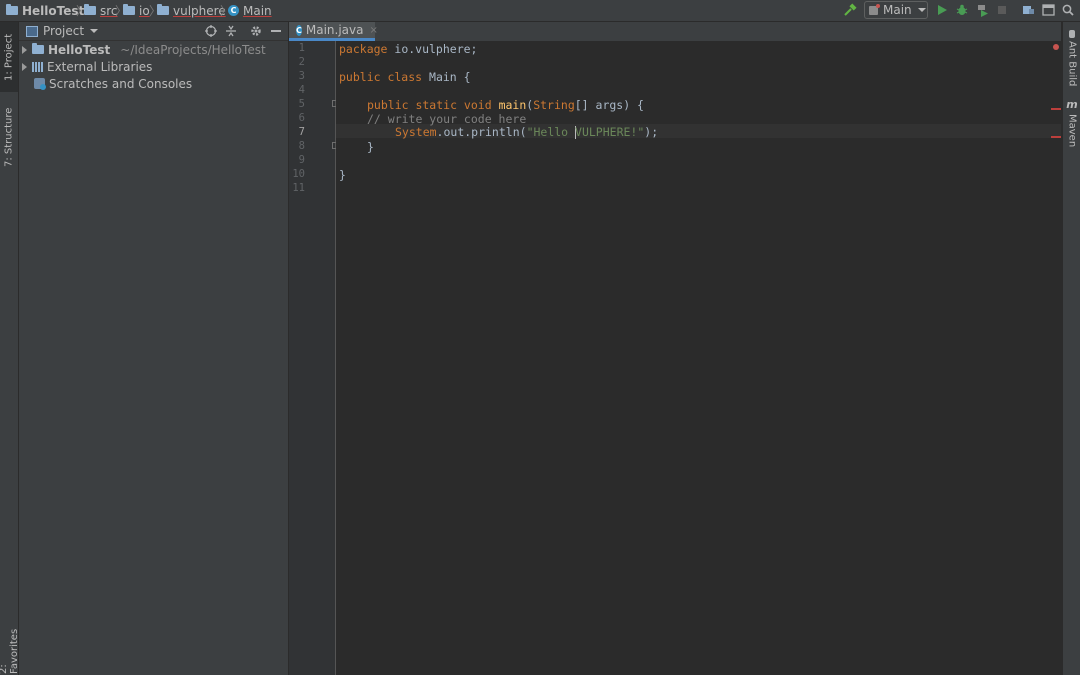 Image resolution: width=1080 pixels, height=675 pixels. What do you see at coordinates (100, 66) in the screenshot?
I see `tree-item-label: External Libraries` at bounding box center [100, 66].